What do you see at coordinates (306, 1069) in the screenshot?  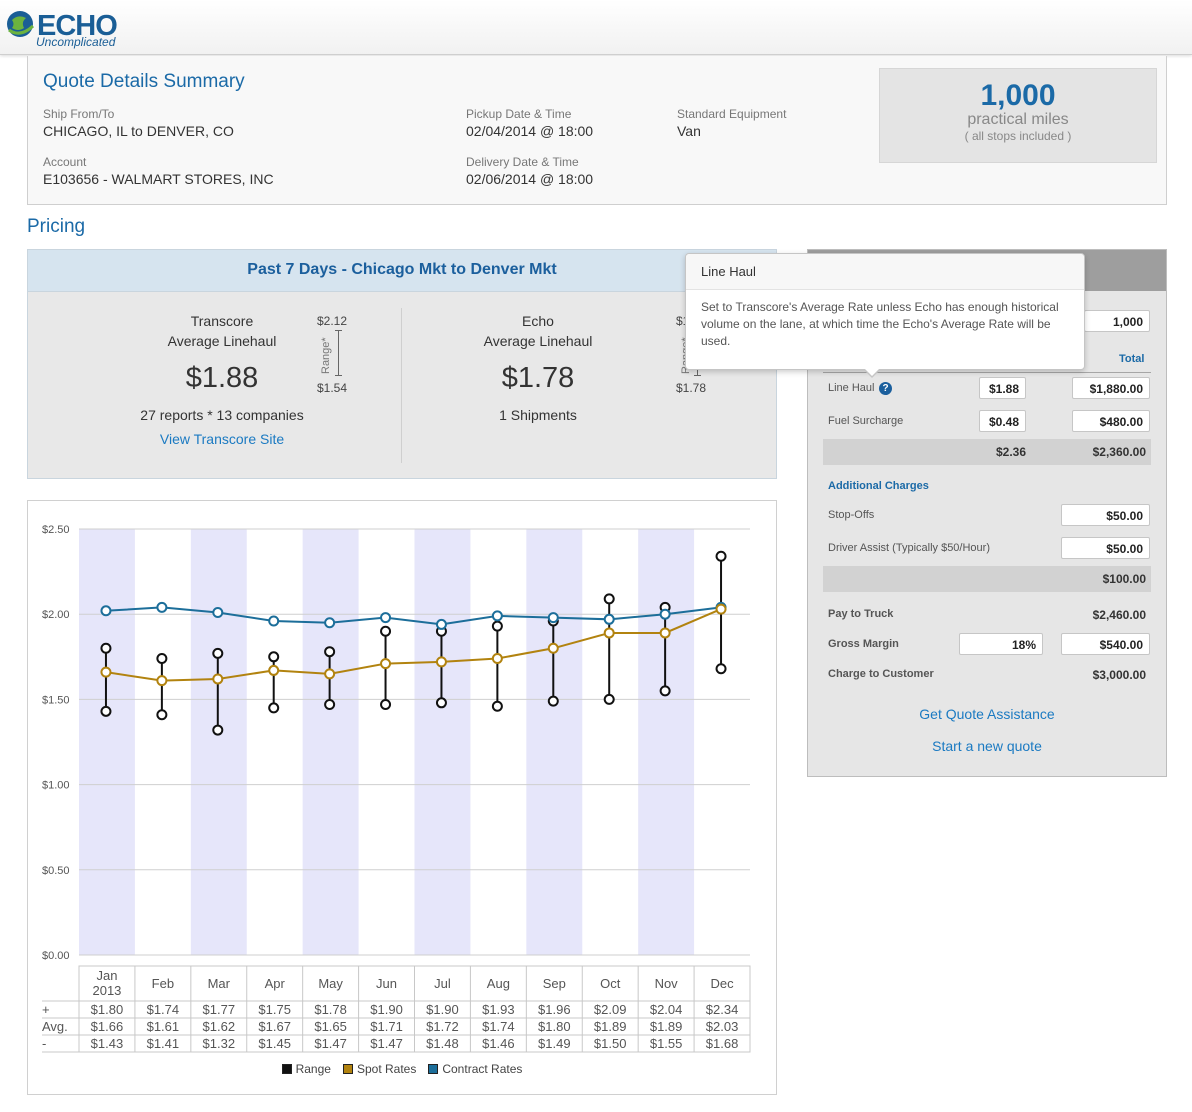 I see `legend-item: Range` at bounding box center [306, 1069].